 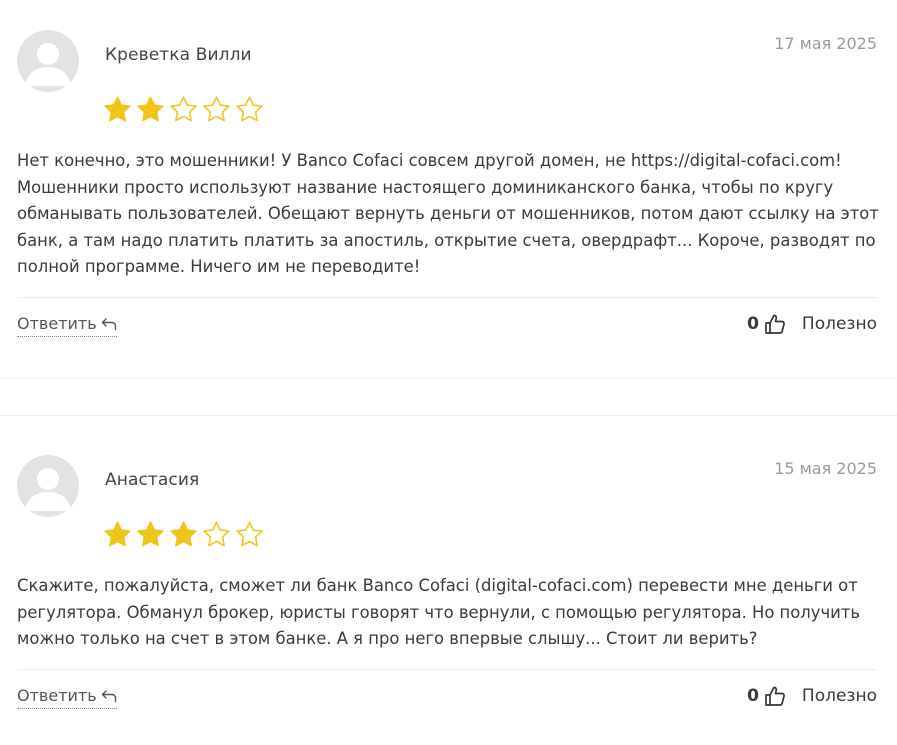 I want to click on review-date: 17 мая 2025, so click(x=825, y=43).